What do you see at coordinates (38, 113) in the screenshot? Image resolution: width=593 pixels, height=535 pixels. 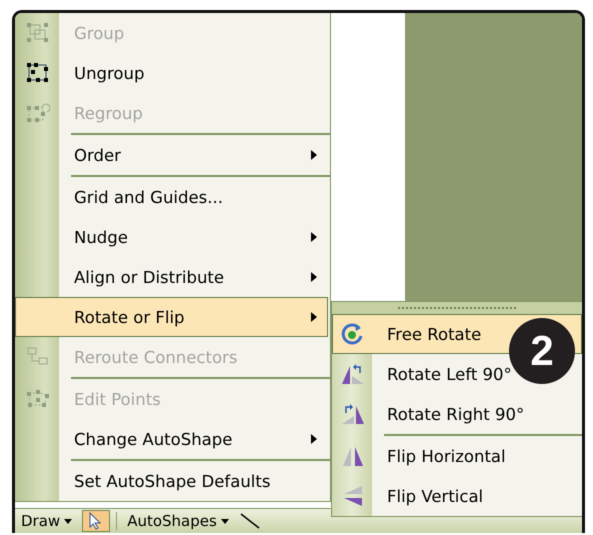 I see `regroup-icon` at bounding box center [38, 113].